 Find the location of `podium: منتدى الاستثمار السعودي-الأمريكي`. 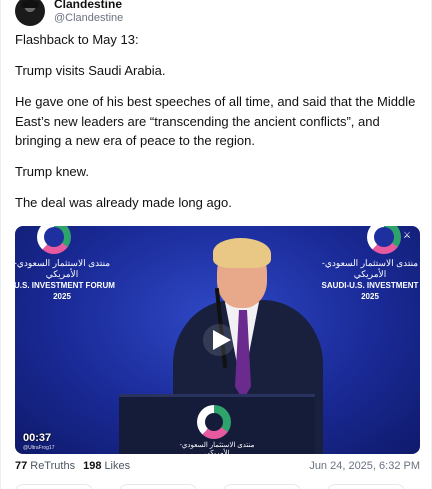

podium: منتدى الاستثمار السعودي-الأمريكي is located at coordinates (217, 424).